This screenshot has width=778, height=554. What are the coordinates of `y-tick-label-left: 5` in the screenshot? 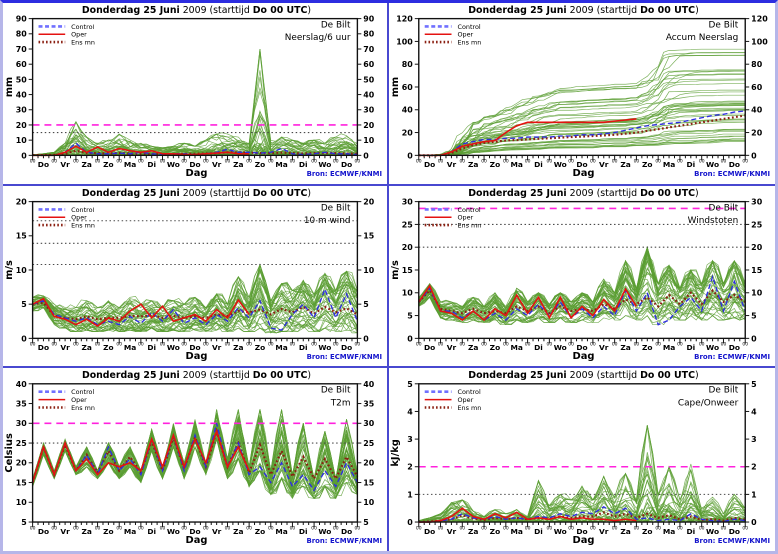 It's located at (410, 315).